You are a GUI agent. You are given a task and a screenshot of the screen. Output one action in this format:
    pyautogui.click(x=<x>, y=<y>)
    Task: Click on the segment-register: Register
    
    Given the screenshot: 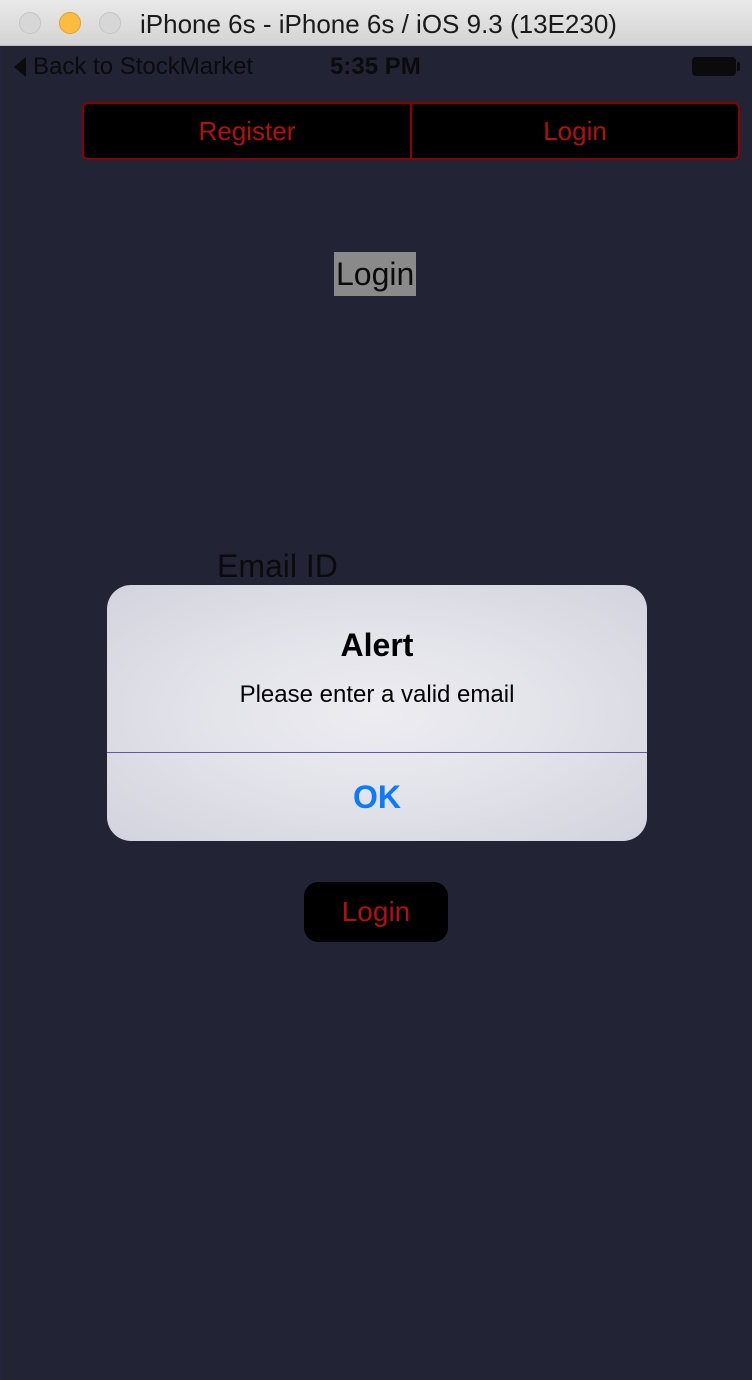 What is the action you would take?
    pyautogui.click(x=247, y=131)
    